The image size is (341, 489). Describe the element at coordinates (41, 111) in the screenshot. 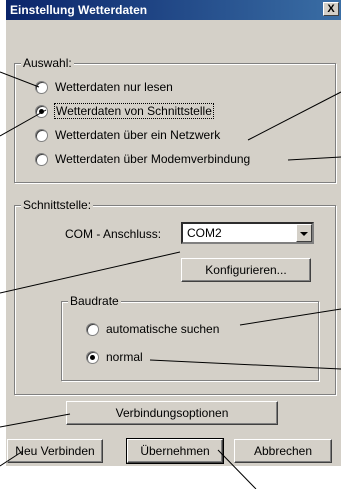

I see `radio-interface` at that location.